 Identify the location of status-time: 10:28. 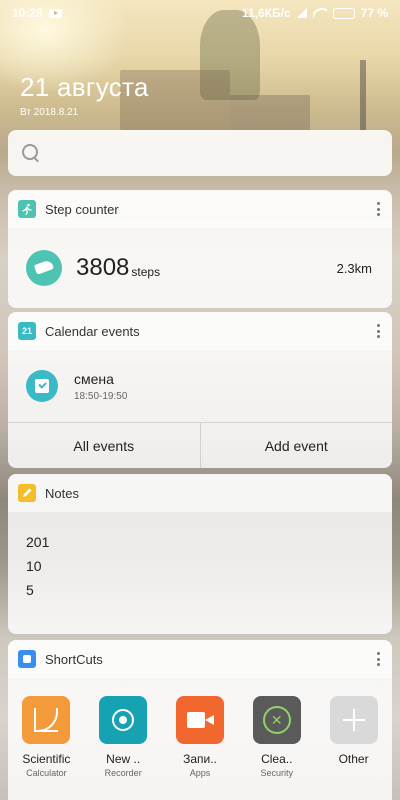
(27, 13).